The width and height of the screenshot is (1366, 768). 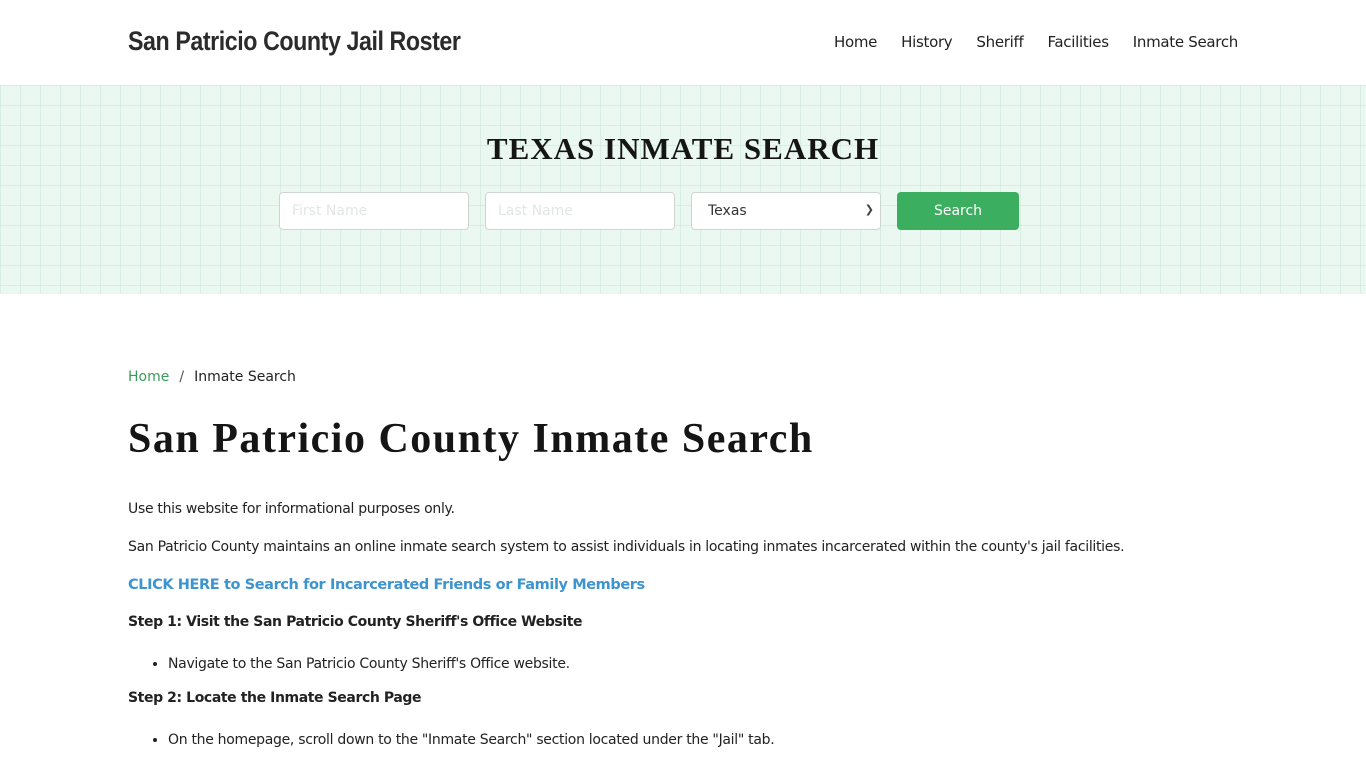 I want to click on nav-facilities: Facilities, so click(x=1078, y=42).